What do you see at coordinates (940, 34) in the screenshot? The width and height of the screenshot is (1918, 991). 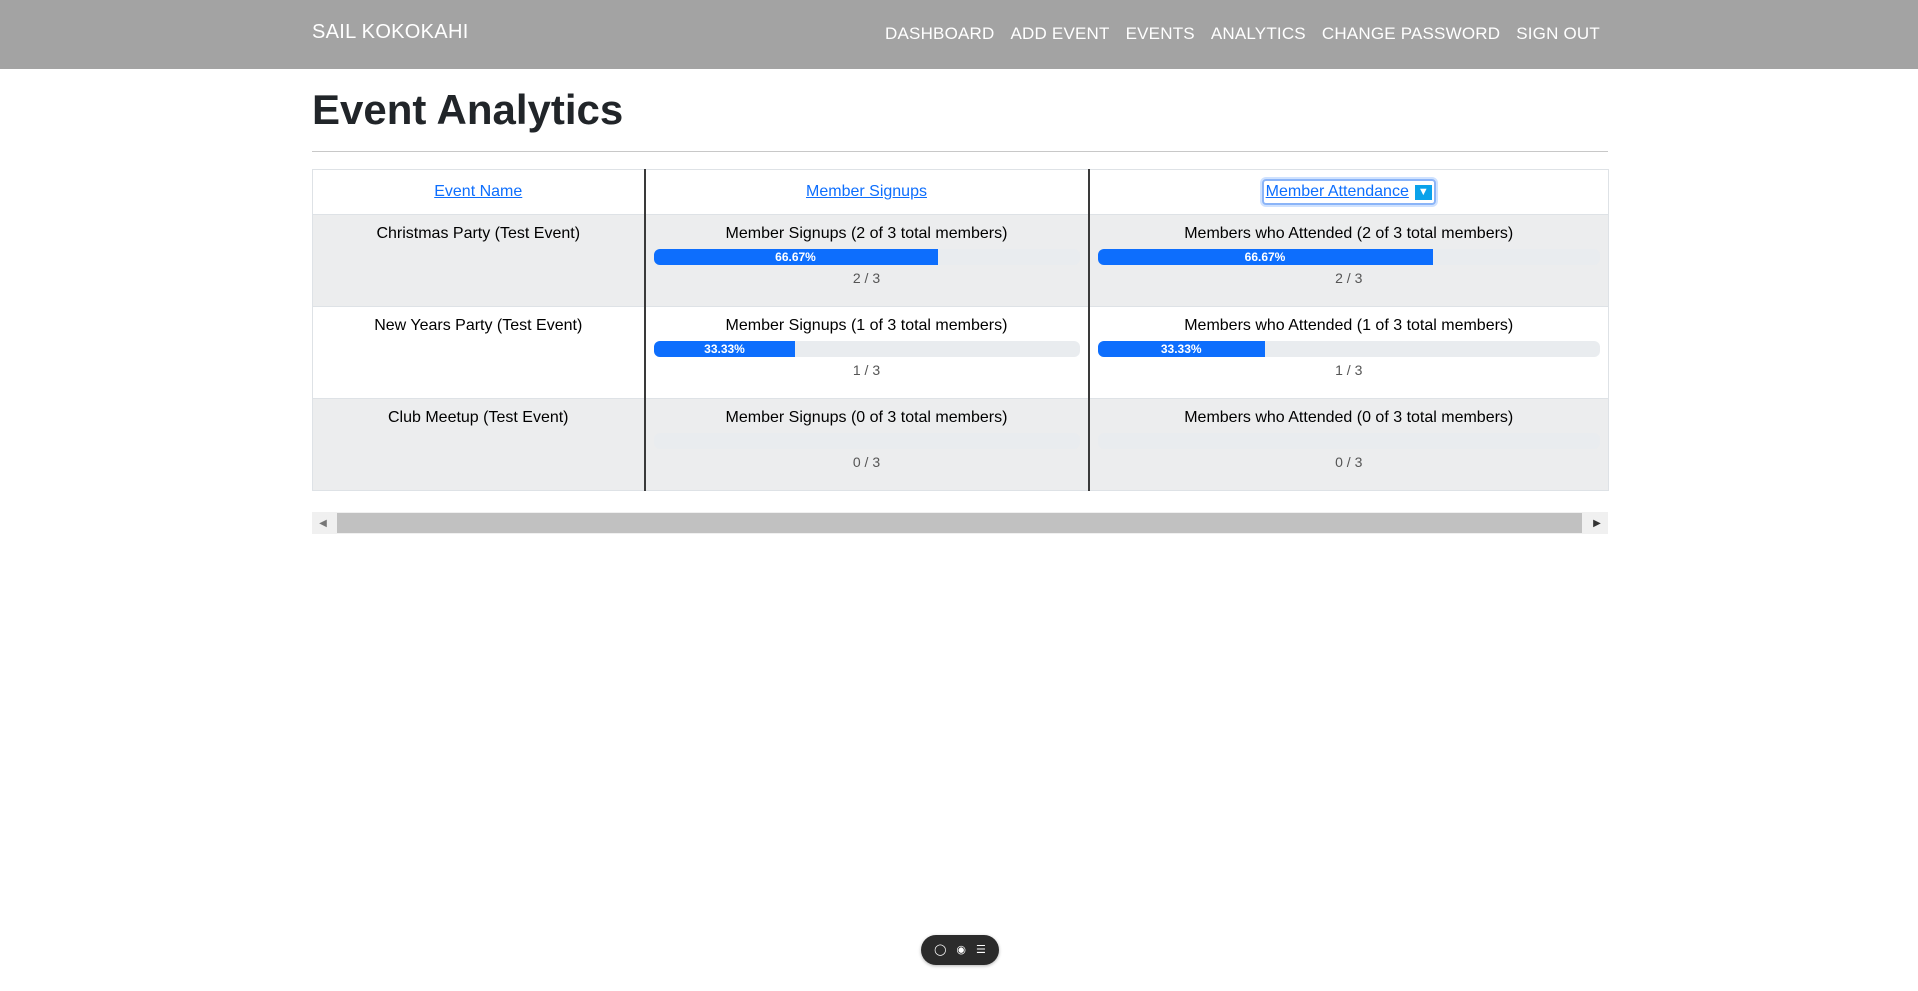 I see `nav-dashboard: DASHBOARD` at bounding box center [940, 34].